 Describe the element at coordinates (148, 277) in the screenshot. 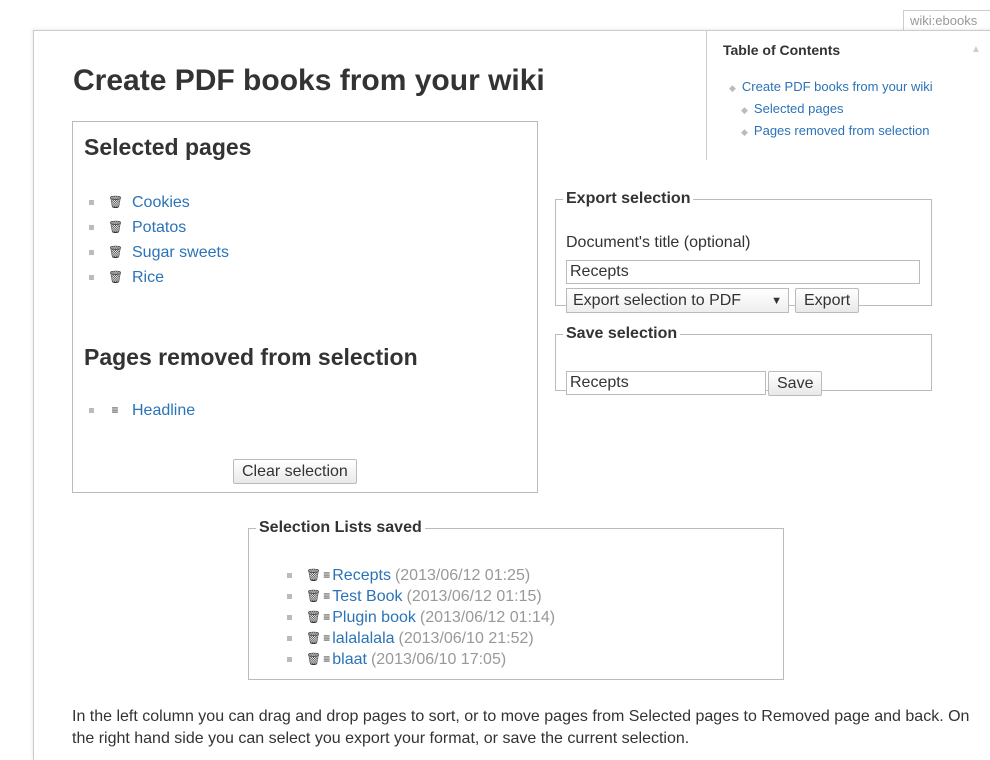

I see `page-link: Rice` at that location.